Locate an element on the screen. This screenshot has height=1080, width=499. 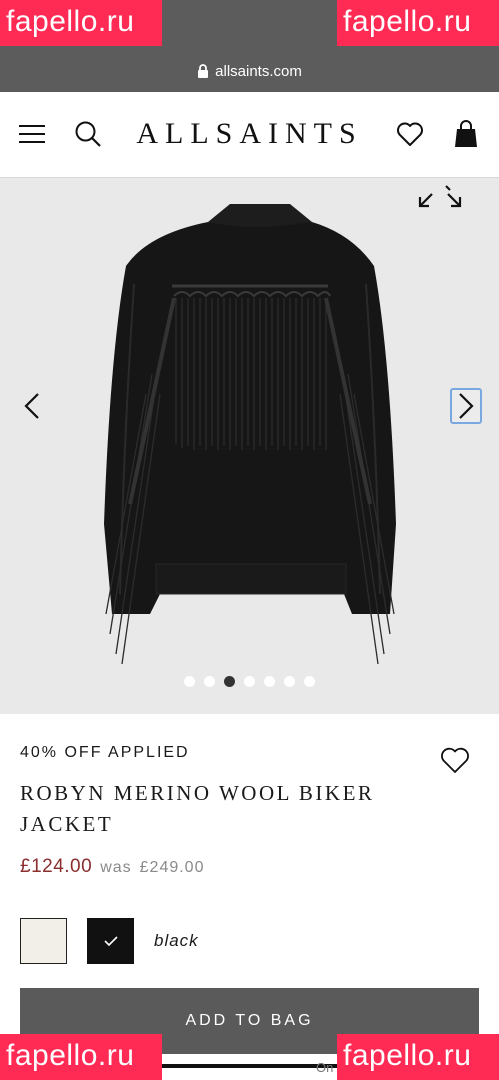
watermark-top-right: fapello.ru is located at coordinates (418, 23).